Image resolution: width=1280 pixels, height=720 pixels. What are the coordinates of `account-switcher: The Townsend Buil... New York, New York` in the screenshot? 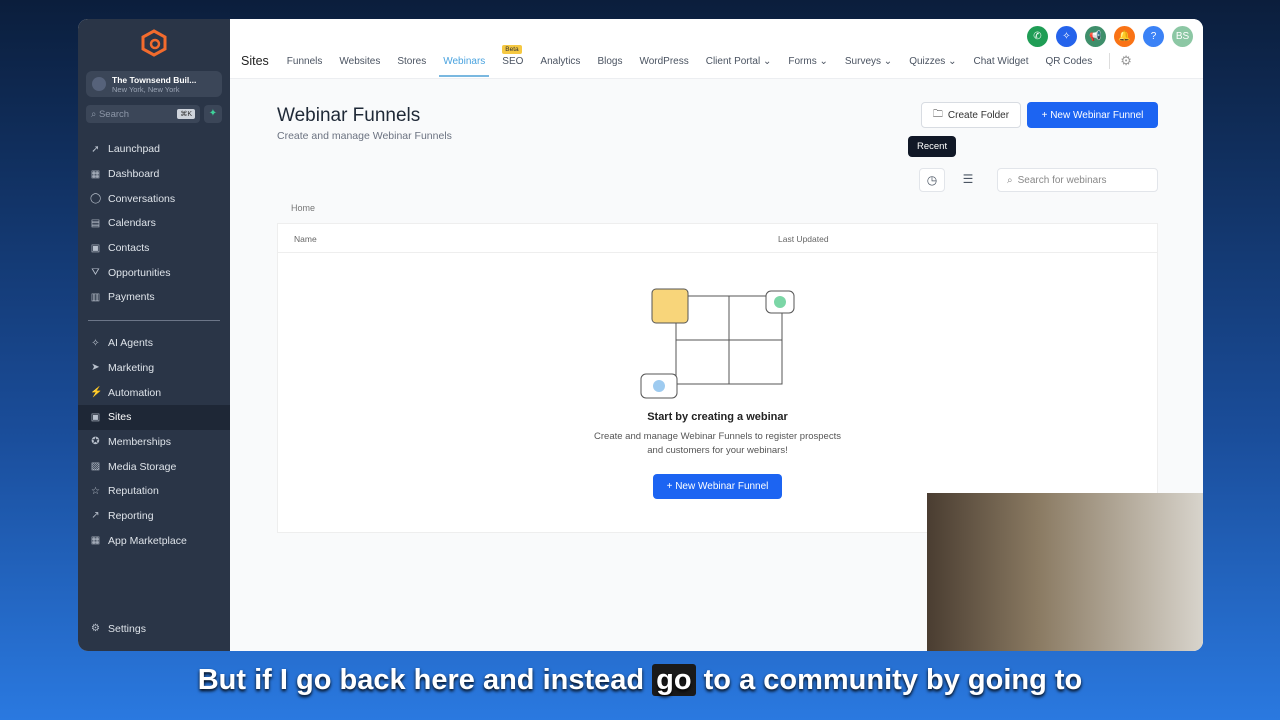 It's located at (154, 84).